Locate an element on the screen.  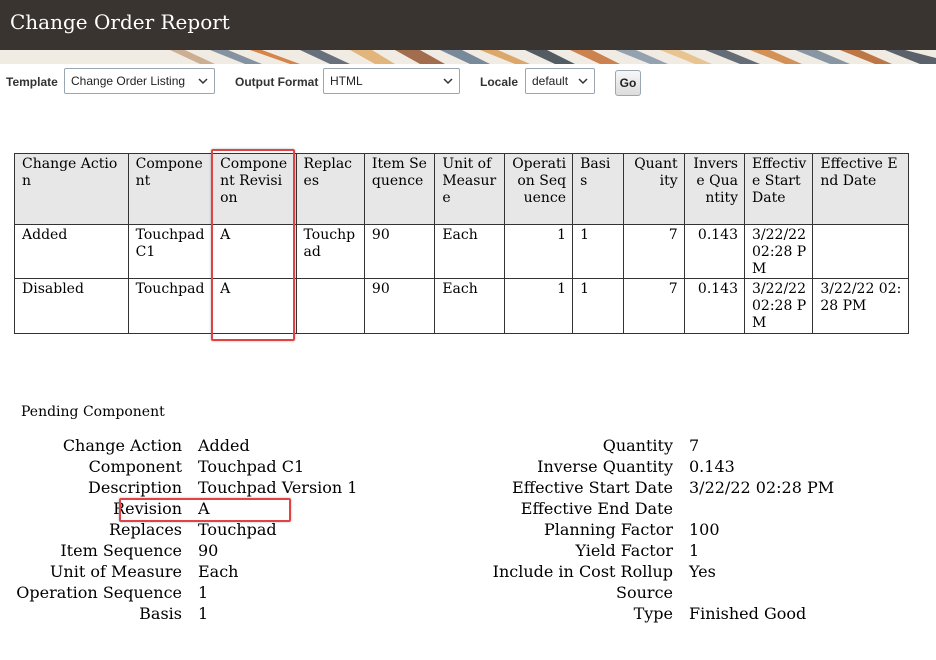
locale-select-value: default is located at coordinates (550, 81).